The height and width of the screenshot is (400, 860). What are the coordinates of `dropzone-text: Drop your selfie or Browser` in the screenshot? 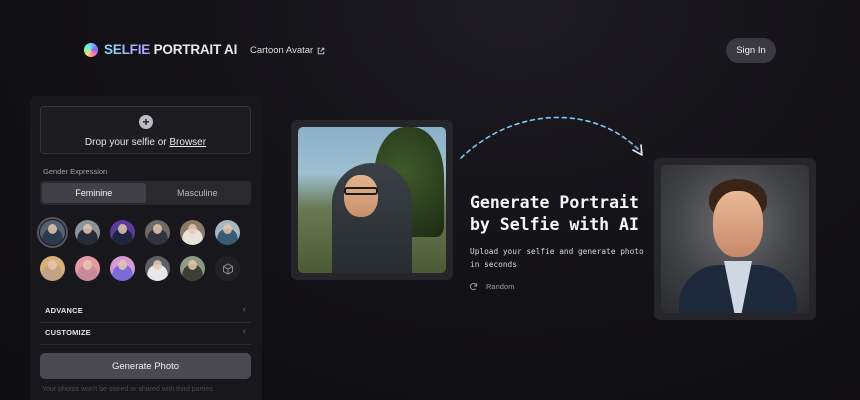 It's located at (145, 142).